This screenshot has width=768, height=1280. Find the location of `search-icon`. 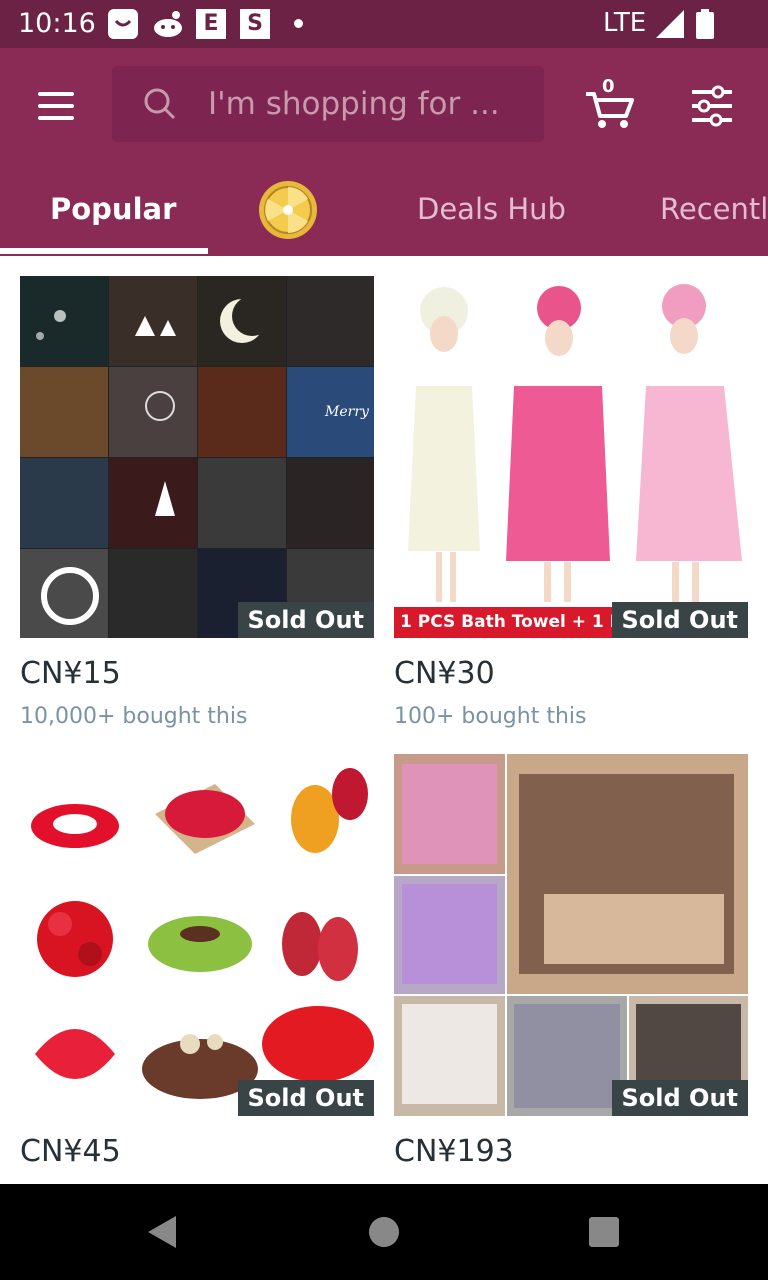

search-icon is located at coordinates (160, 104).